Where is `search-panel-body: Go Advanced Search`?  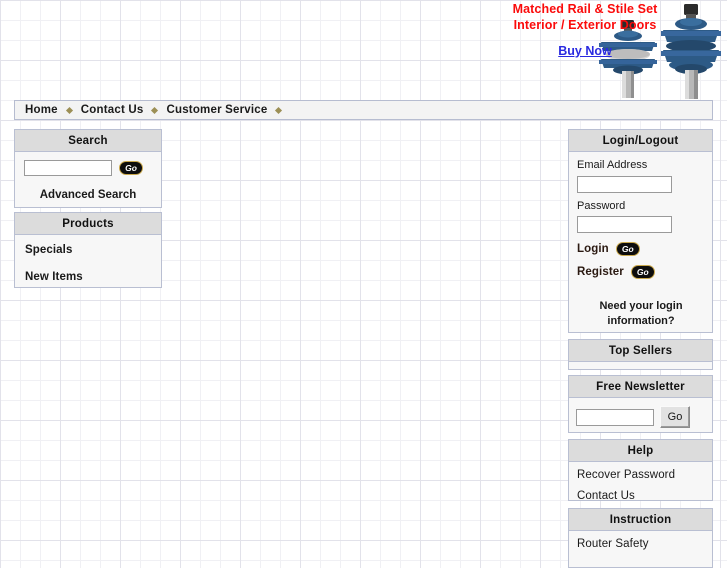
search-panel-body: Go Advanced Search is located at coordinates (88, 181).